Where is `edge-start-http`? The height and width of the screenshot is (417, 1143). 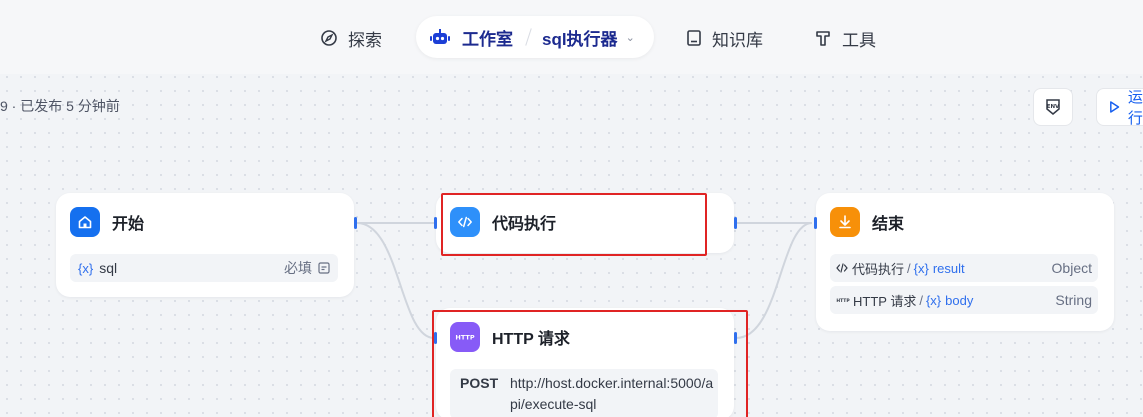
edge-start-http is located at coordinates (395, 280).